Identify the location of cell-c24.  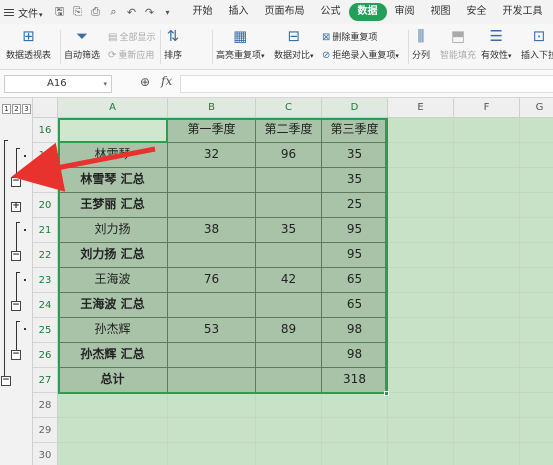
(289, 305).